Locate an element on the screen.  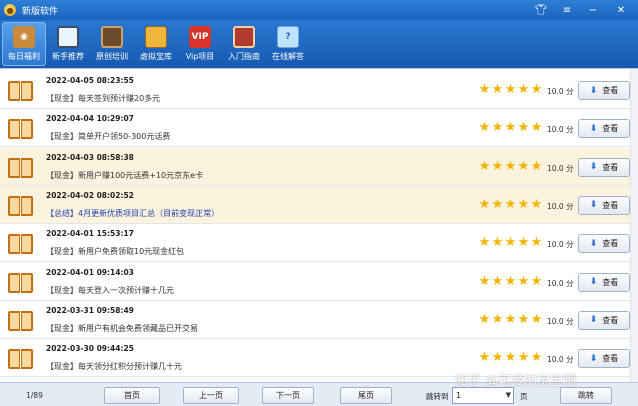
tab-label: 每日福利 is located at coordinates (24, 56).